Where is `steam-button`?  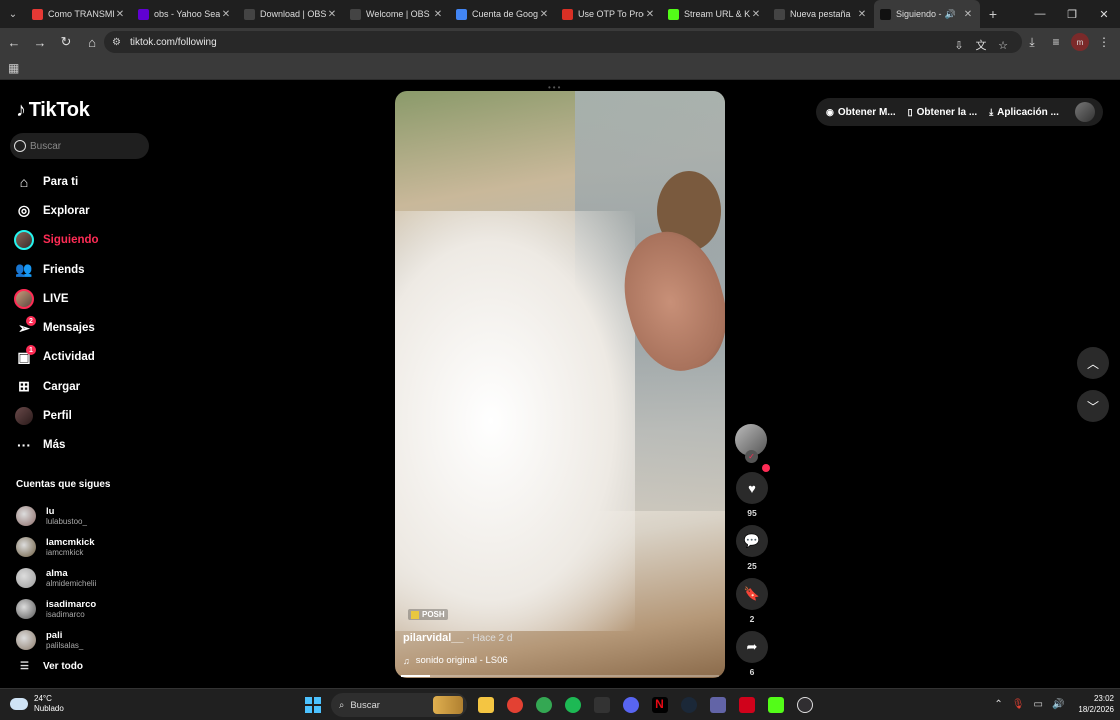 steam-button is located at coordinates (688, 705).